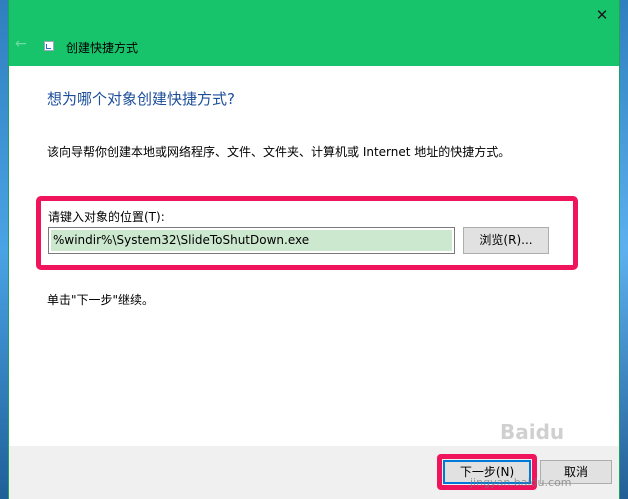 Image resolution: width=628 pixels, height=499 pixels. I want to click on continue-hint: 单击"下一步"继续。, so click(101, 300).